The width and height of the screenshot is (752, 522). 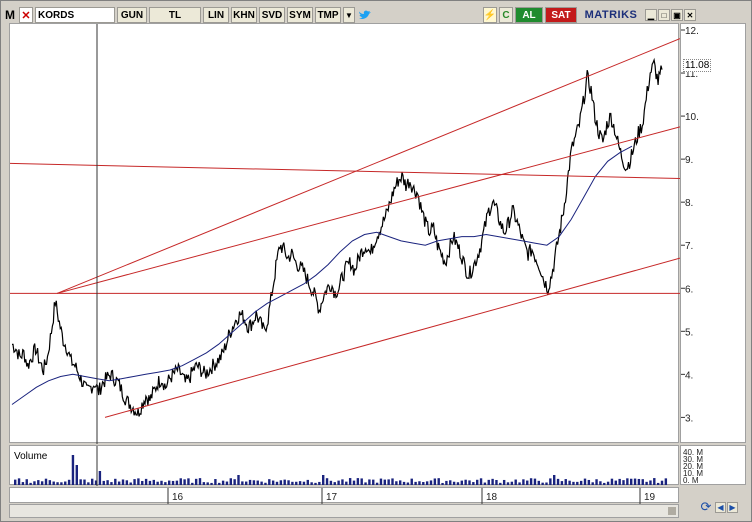 I want to click on scale-button: LIN, so click(x=216, y=15).